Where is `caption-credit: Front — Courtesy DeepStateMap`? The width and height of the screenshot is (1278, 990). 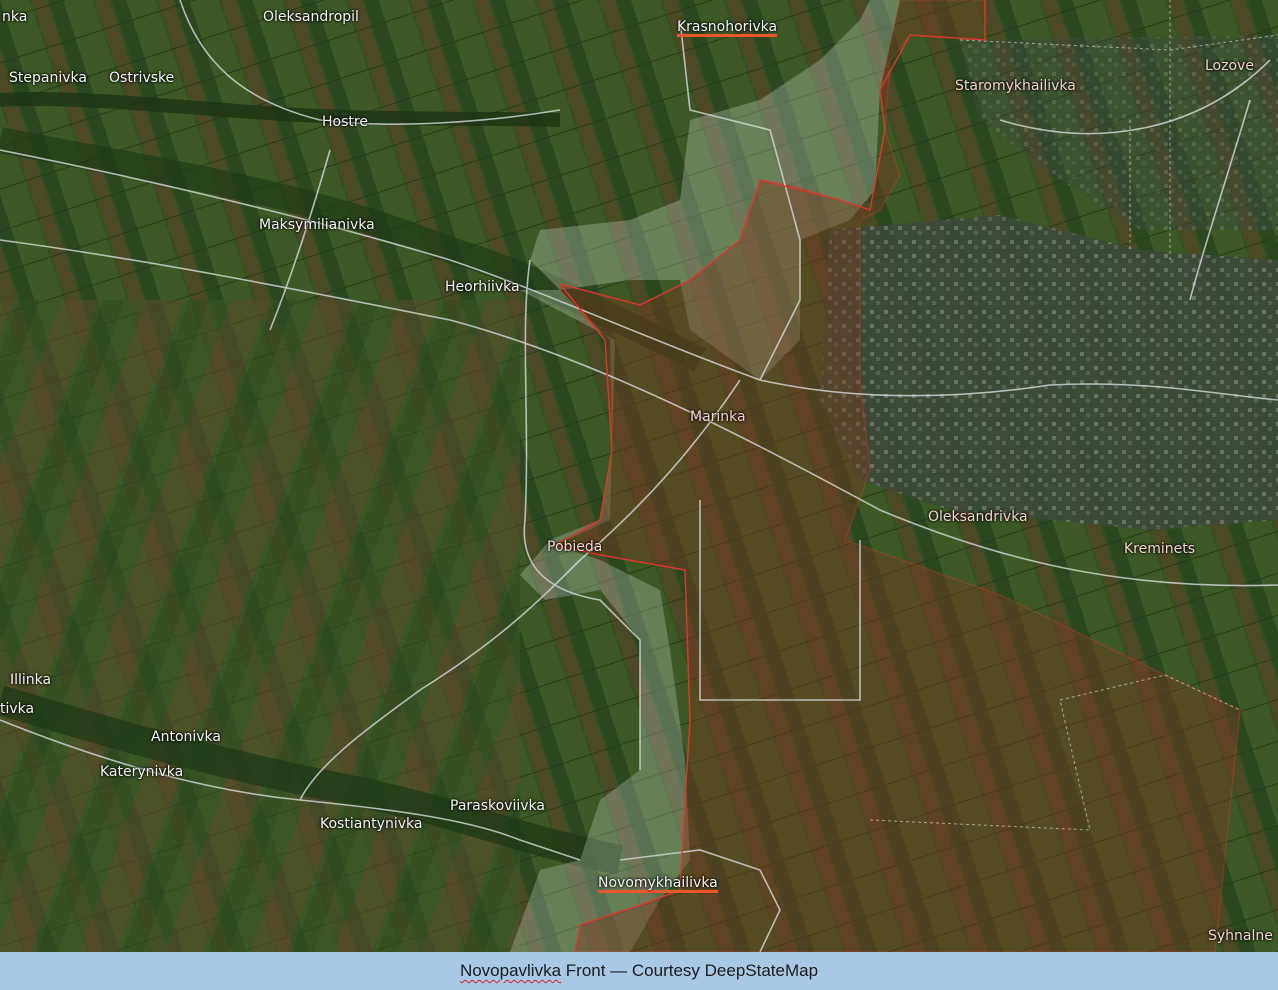
caption-credit: Front — Courtesy DeepStateMap is located at coordinates (690, 970).